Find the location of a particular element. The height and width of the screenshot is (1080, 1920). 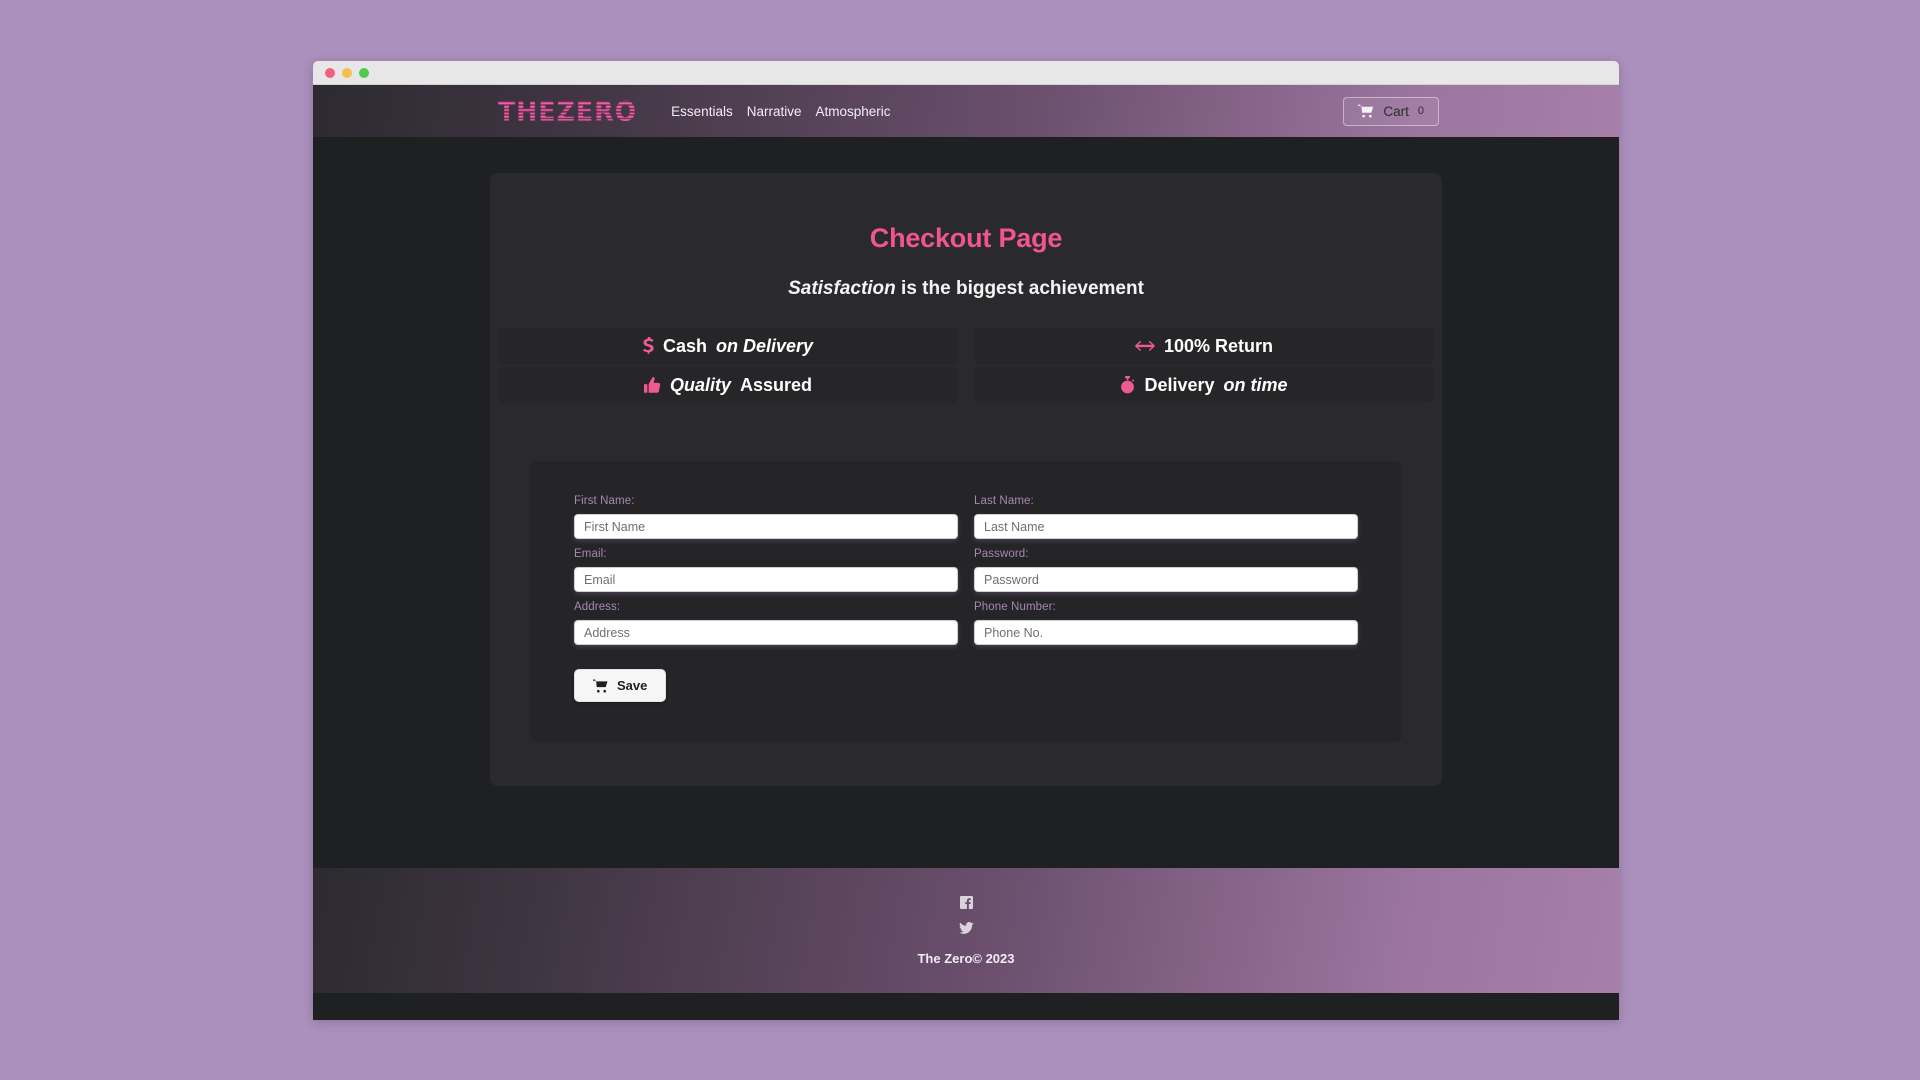

field-email: Email: is located at coordinates (766, 570).